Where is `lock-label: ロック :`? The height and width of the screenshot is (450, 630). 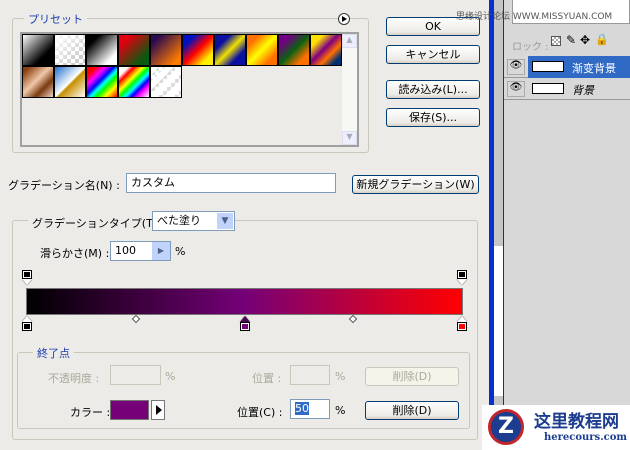 lock-label: ロック : is located at coordinates (530, 47).